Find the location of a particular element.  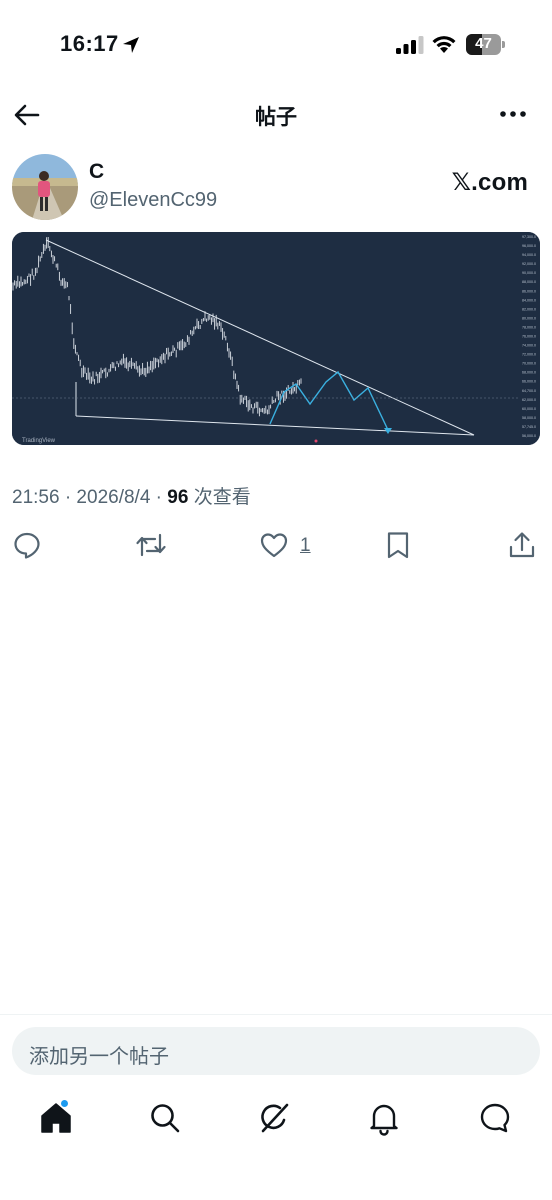

repost-button is located at coordinates (151, 545).